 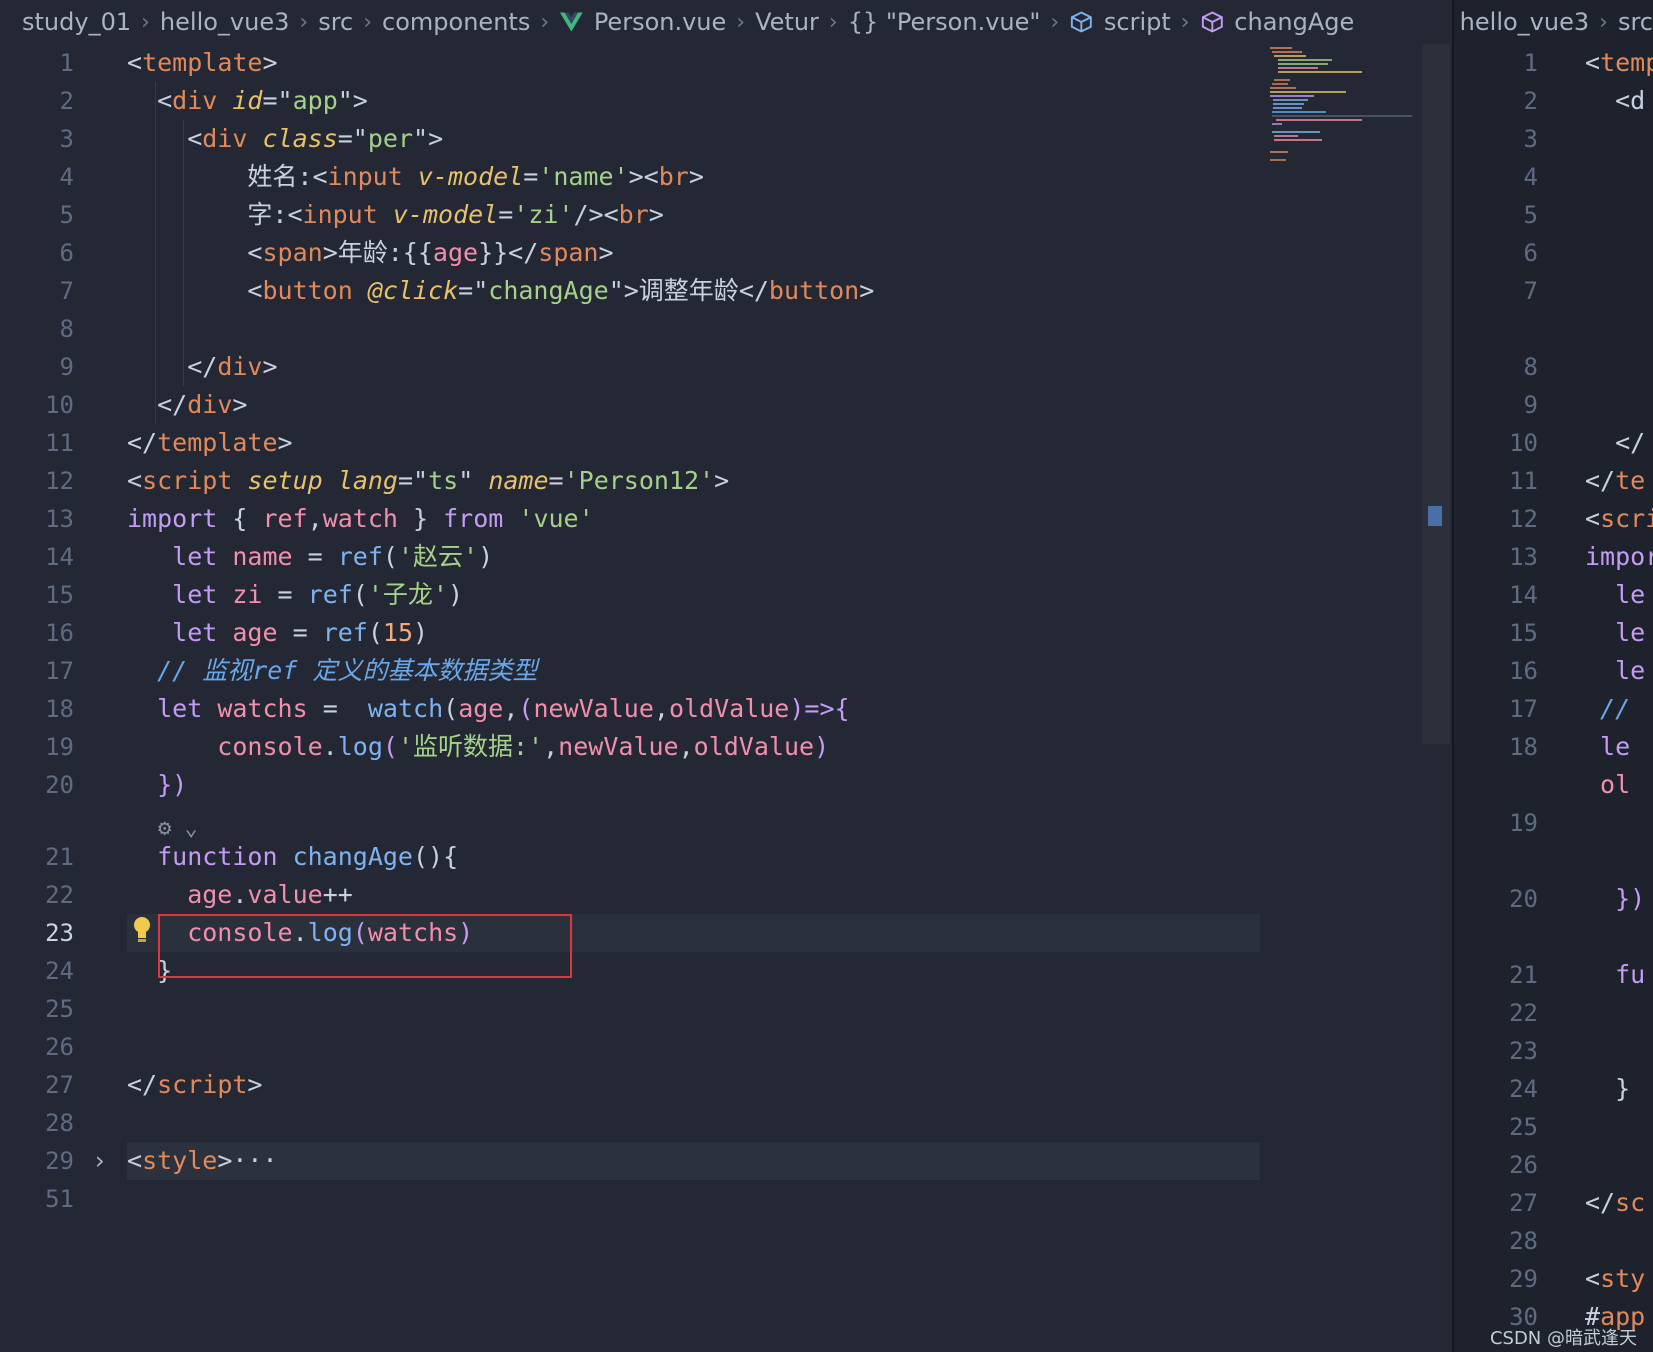 What do you see at coordinates (1523, 899) in the screenshot?
I see `line-number: 20` at bounding box center [1523, 899].